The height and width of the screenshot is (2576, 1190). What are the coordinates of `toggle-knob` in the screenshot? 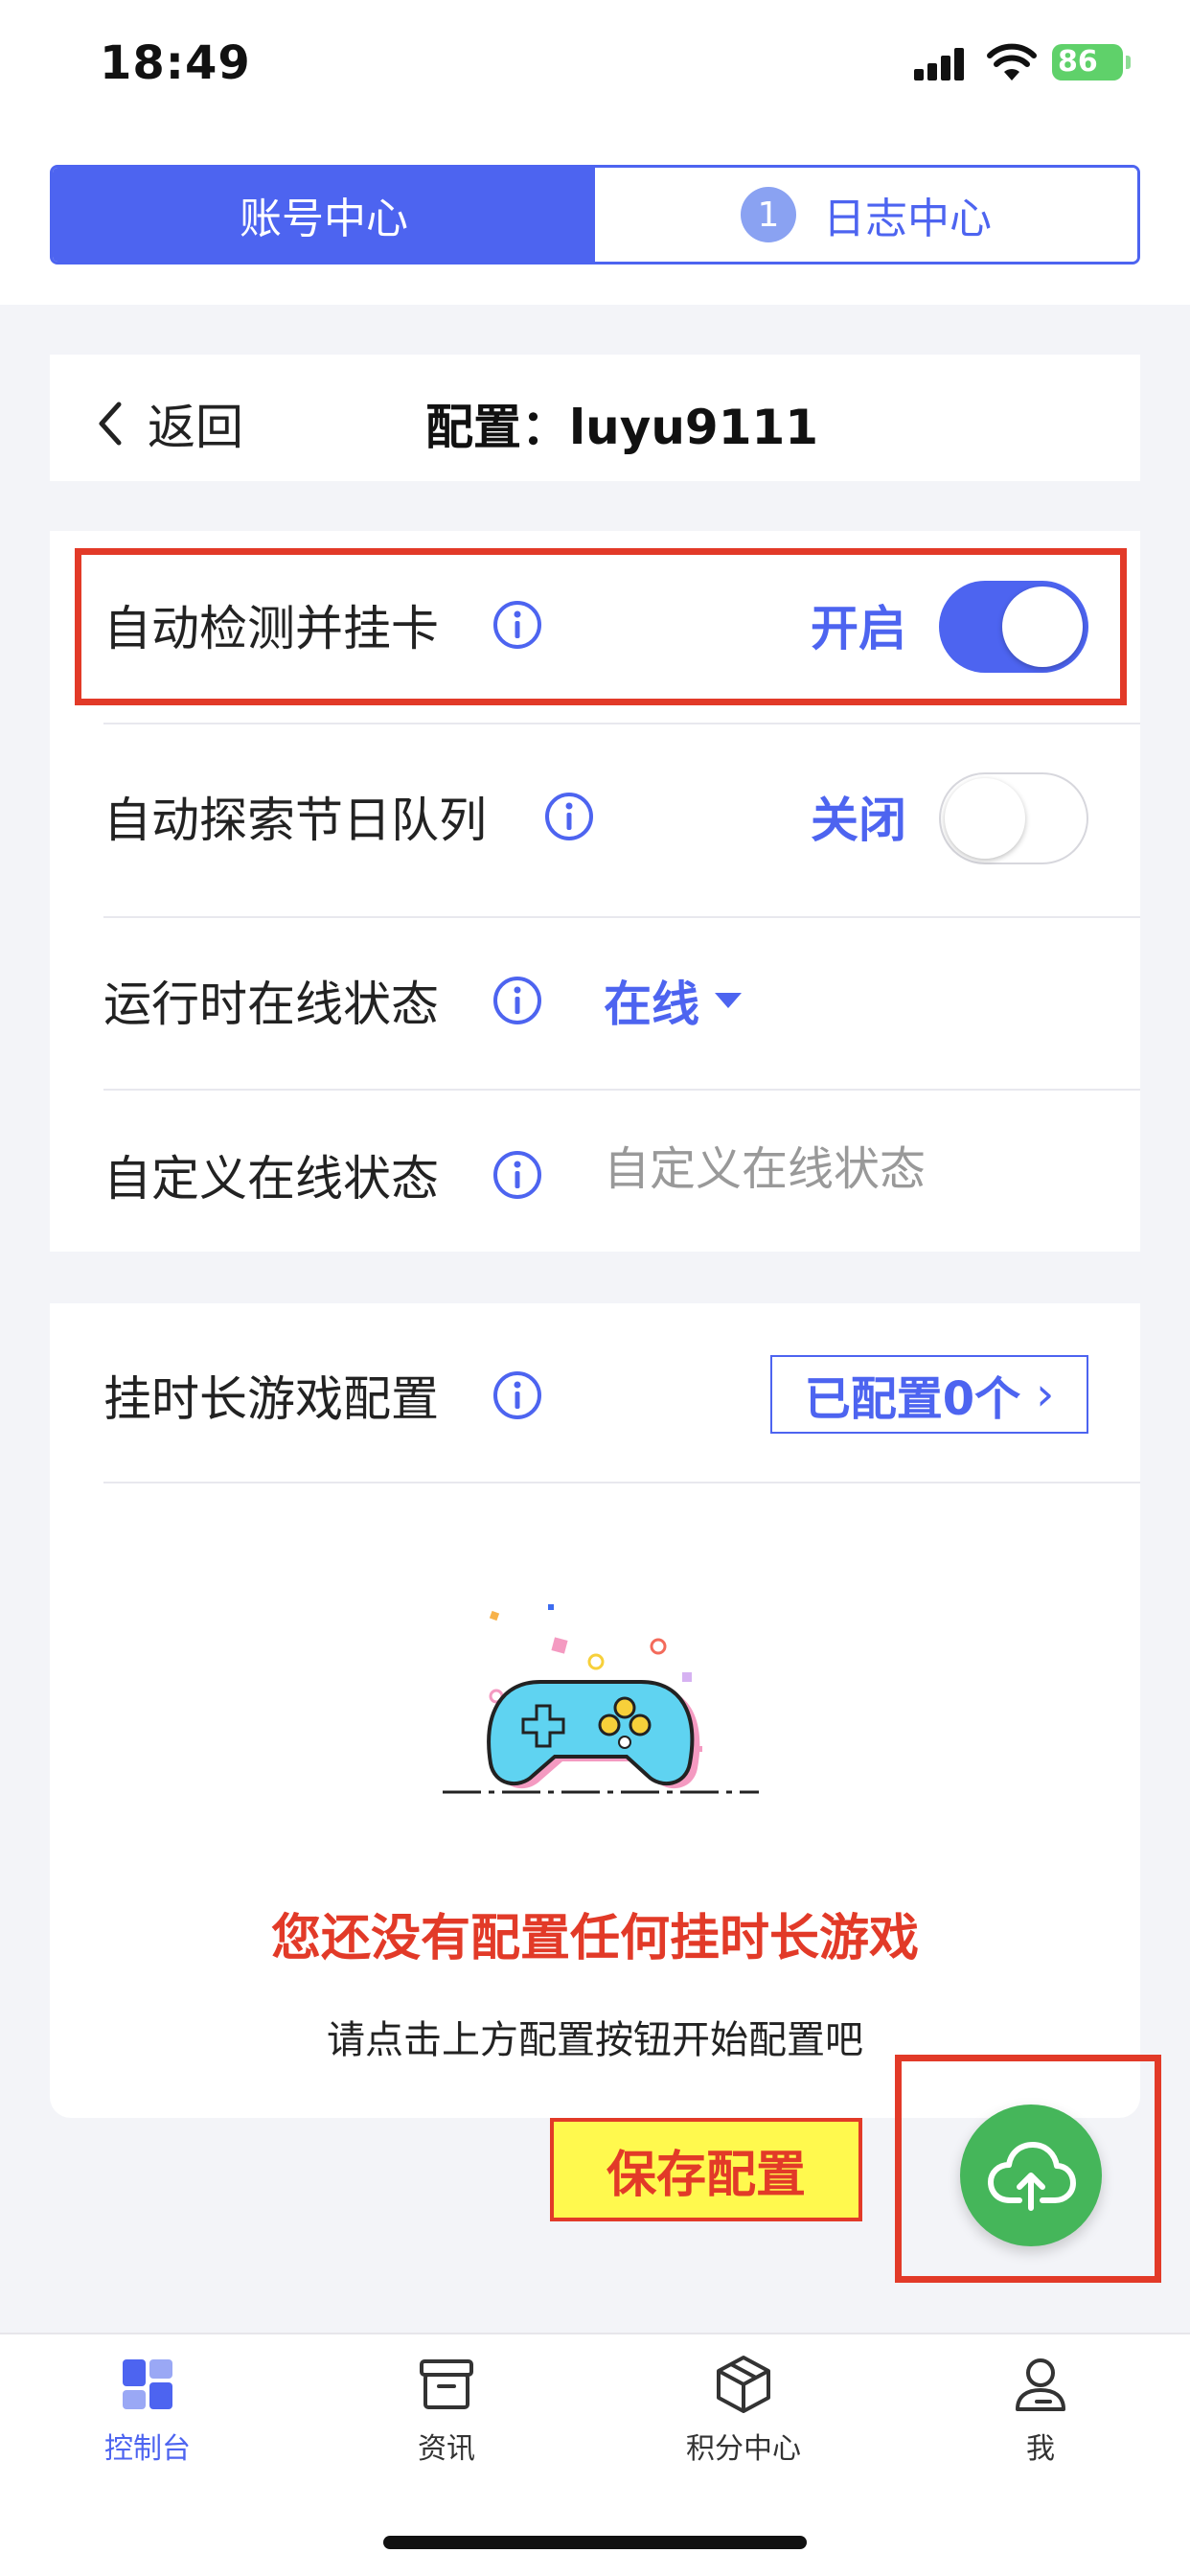 It's located at (985, 818).